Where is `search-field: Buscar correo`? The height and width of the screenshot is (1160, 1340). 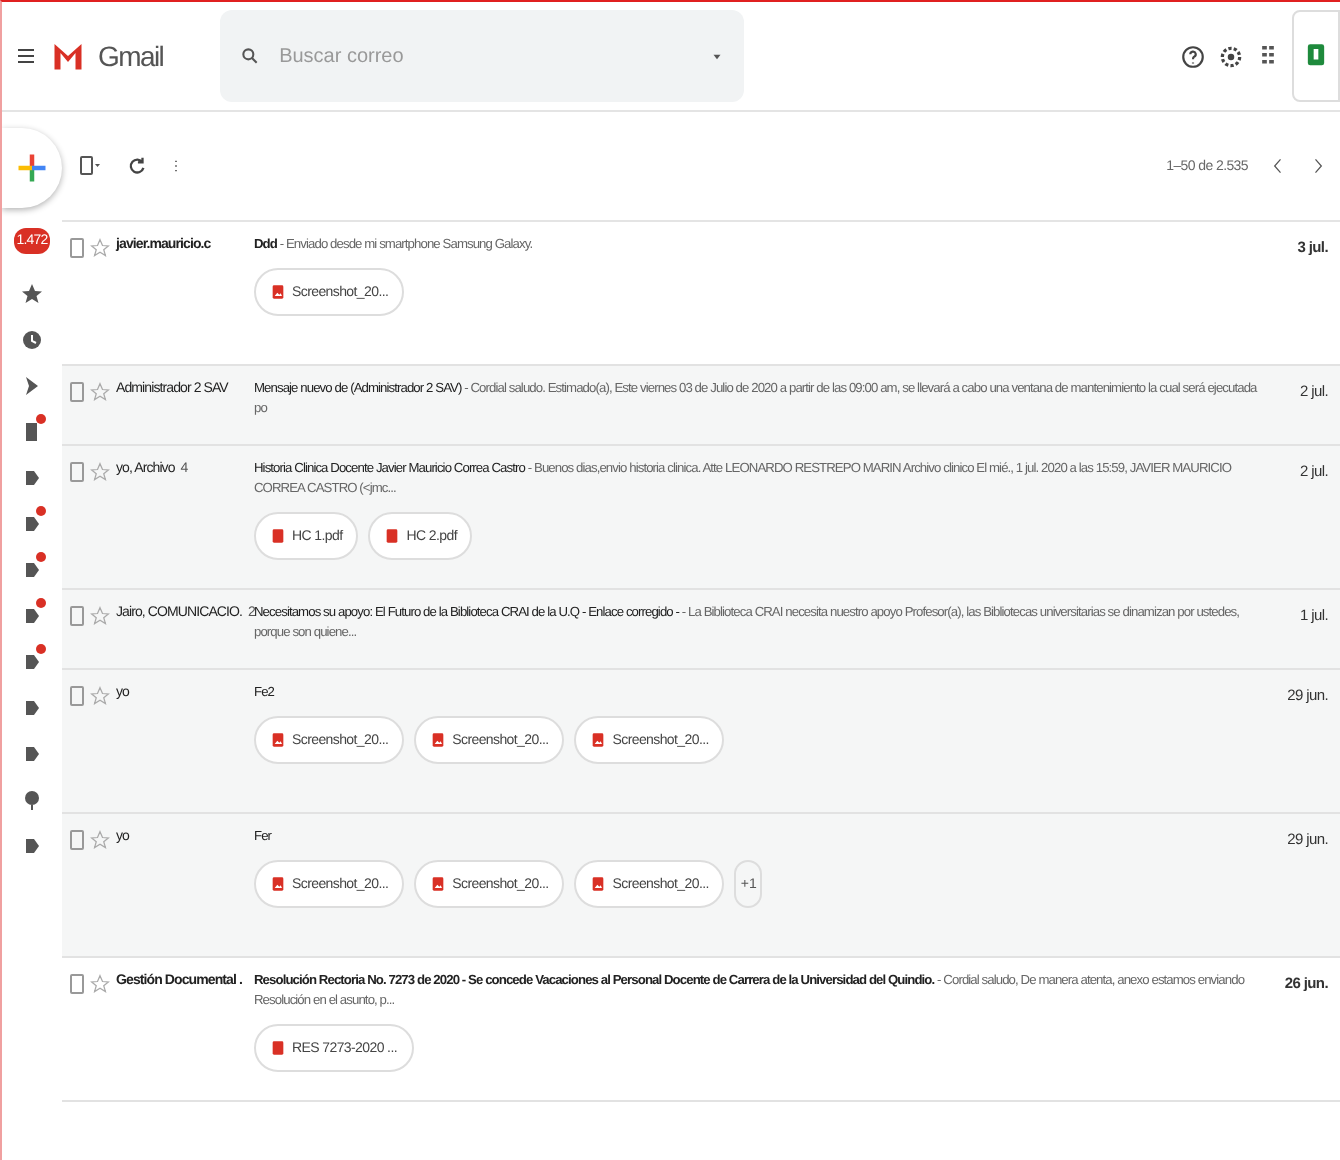
search-field: Buscar correo is located at coordinates (484, 56).